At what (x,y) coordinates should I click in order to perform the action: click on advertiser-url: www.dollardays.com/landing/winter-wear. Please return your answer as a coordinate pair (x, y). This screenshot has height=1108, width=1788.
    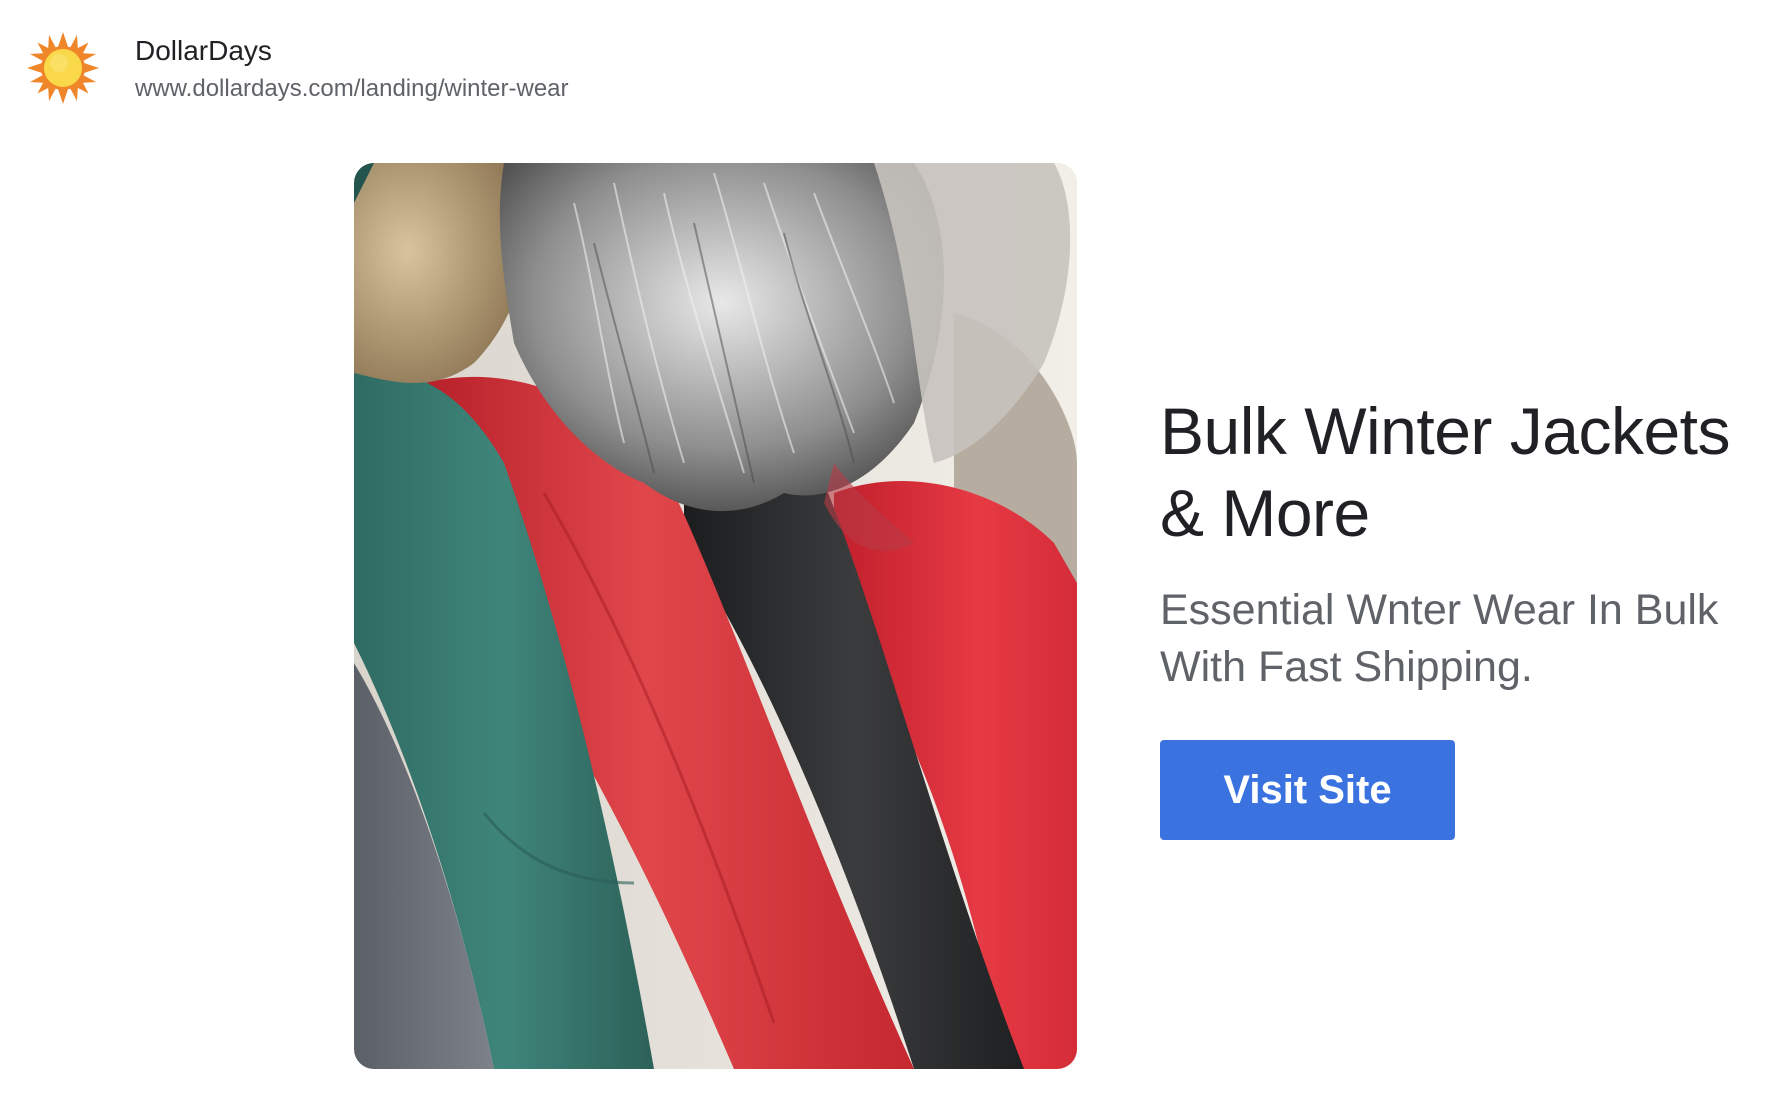
    Looking at the image, I should click on (352, 89).